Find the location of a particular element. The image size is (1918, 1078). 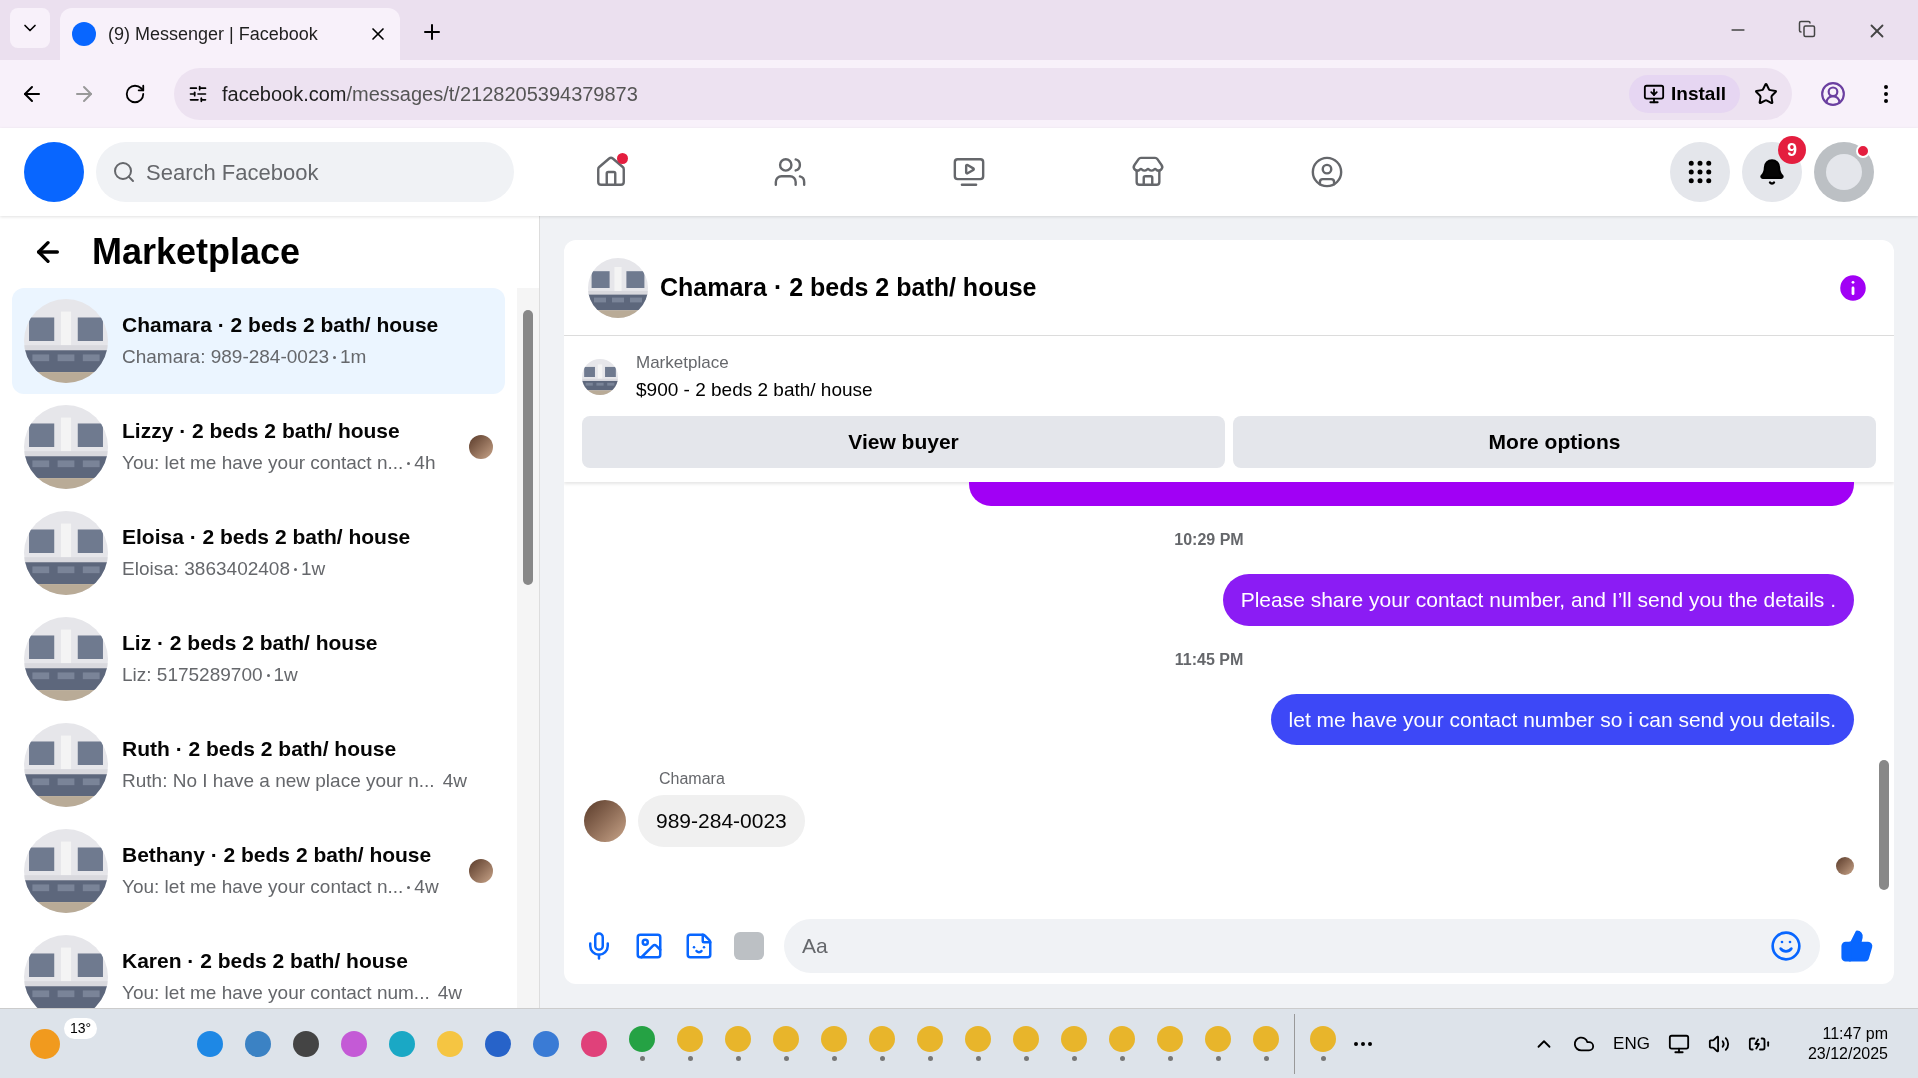

conversation-title: Eloisa · 2 beds 2 bath/ house is located at coordinates (266, 536).